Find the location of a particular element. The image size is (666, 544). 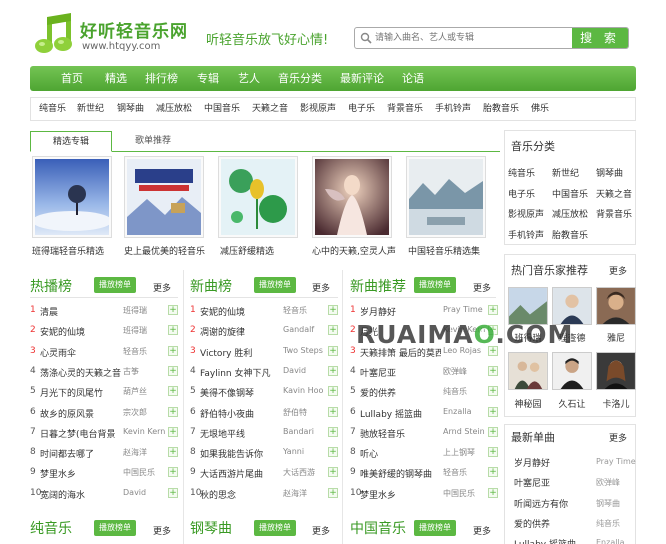

subnav-item: 背景音乐 is located at coordinates (405, 109).